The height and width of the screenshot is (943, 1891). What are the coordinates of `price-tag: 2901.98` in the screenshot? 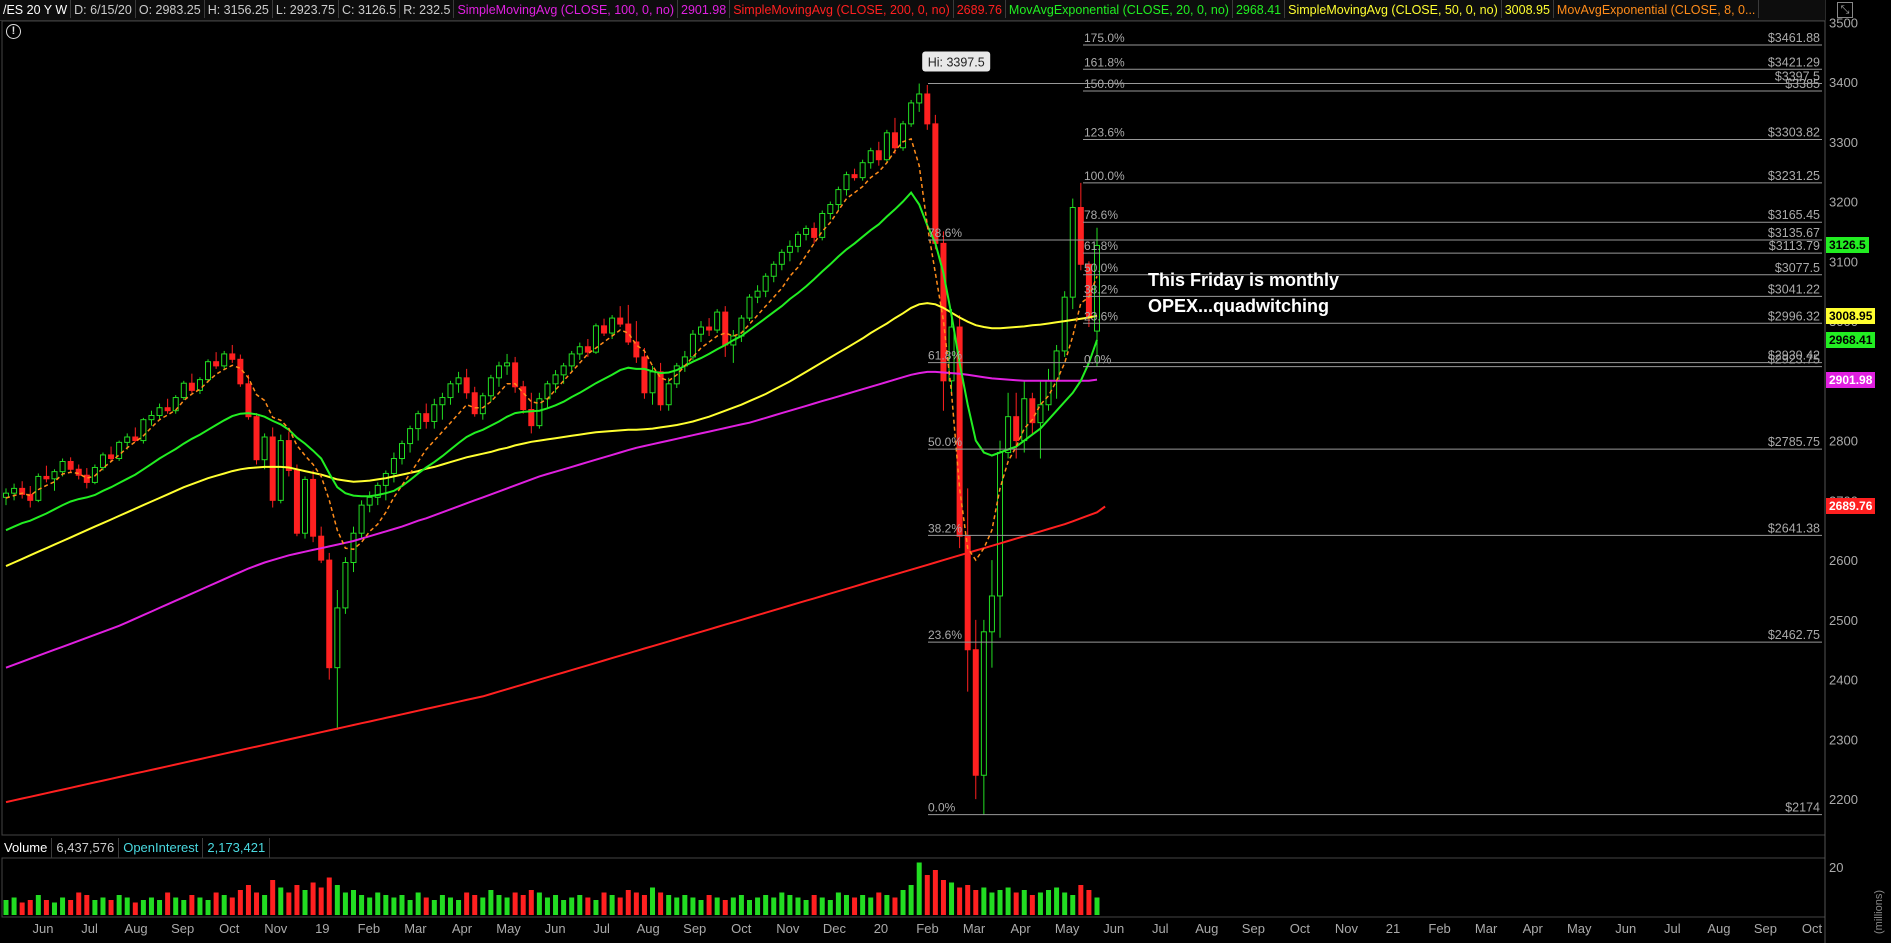 It's located at (1851, 379).